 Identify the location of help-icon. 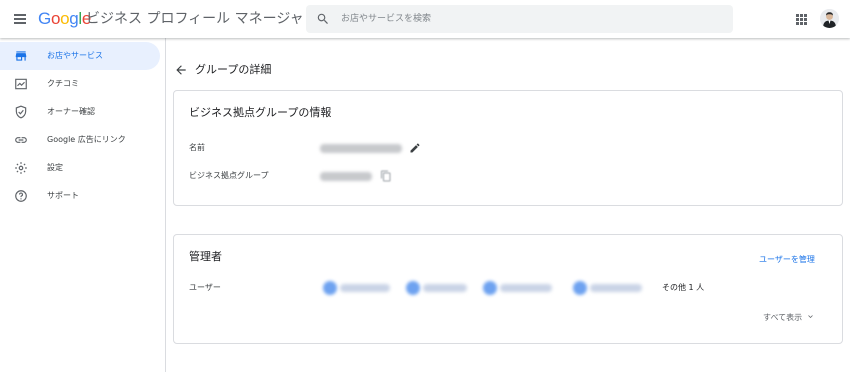
(21, 196).